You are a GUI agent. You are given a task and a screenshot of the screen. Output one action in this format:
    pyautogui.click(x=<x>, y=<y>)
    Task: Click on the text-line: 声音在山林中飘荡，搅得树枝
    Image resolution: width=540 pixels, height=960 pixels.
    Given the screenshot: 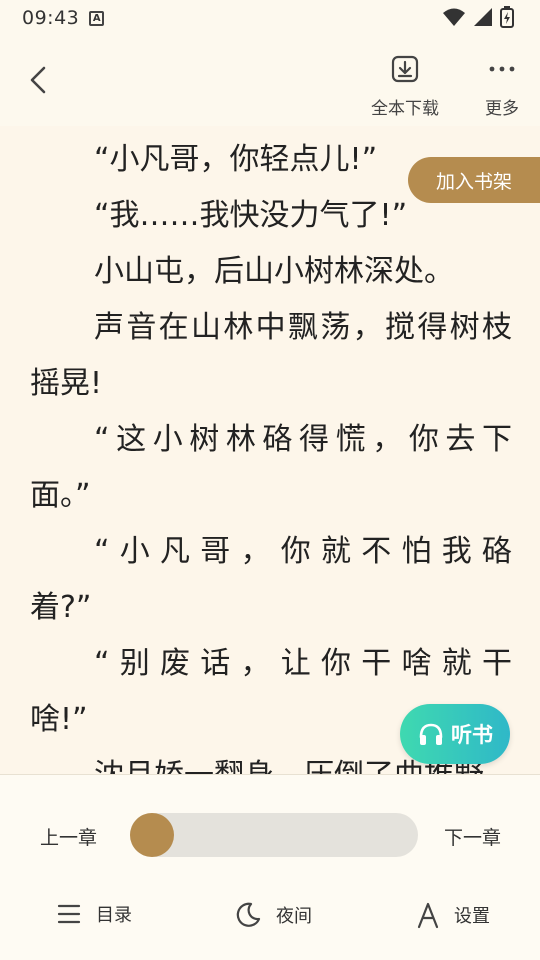 What is the action you would take?
    pyautogui.click(x=303, y=327)
    